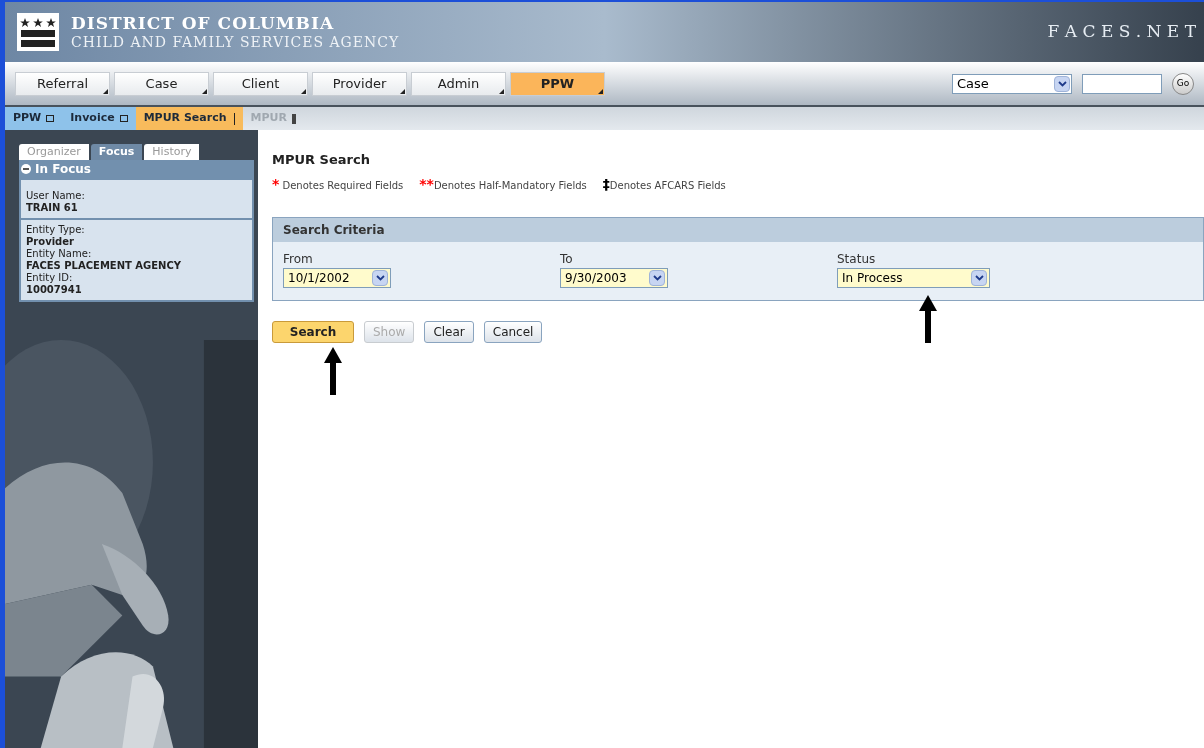 The height and width of the screenshot is (748, 1204). Describe the element at coordinates (449, 331) in the screenshot. I see `action-button: Clear` at that location.